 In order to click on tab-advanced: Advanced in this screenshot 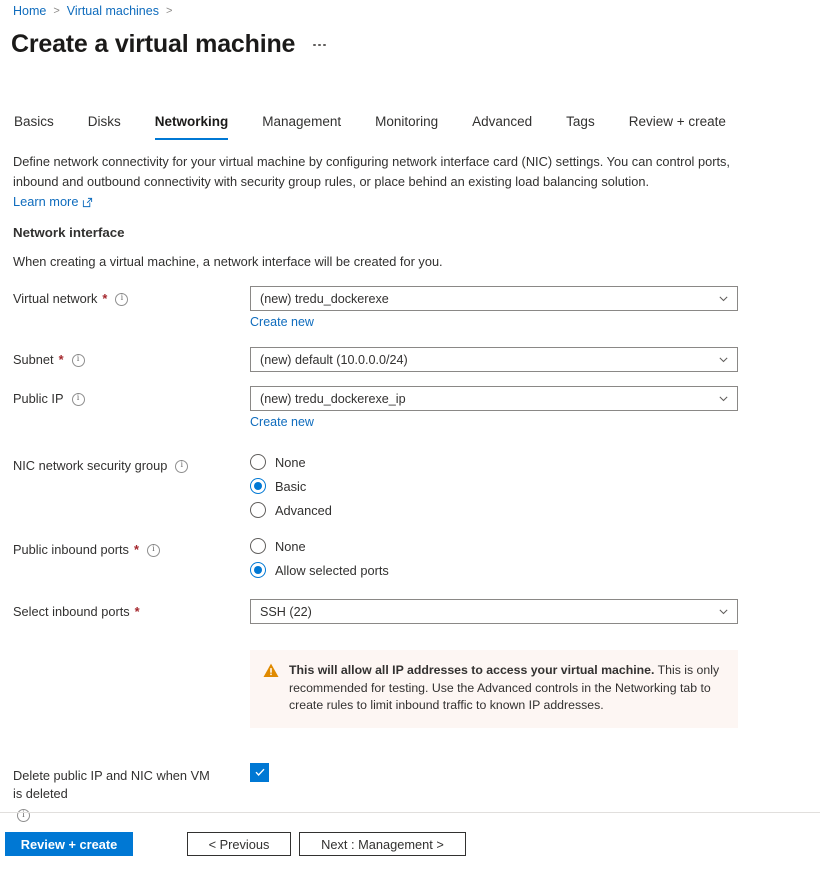, I will do `click(502, 125)`.